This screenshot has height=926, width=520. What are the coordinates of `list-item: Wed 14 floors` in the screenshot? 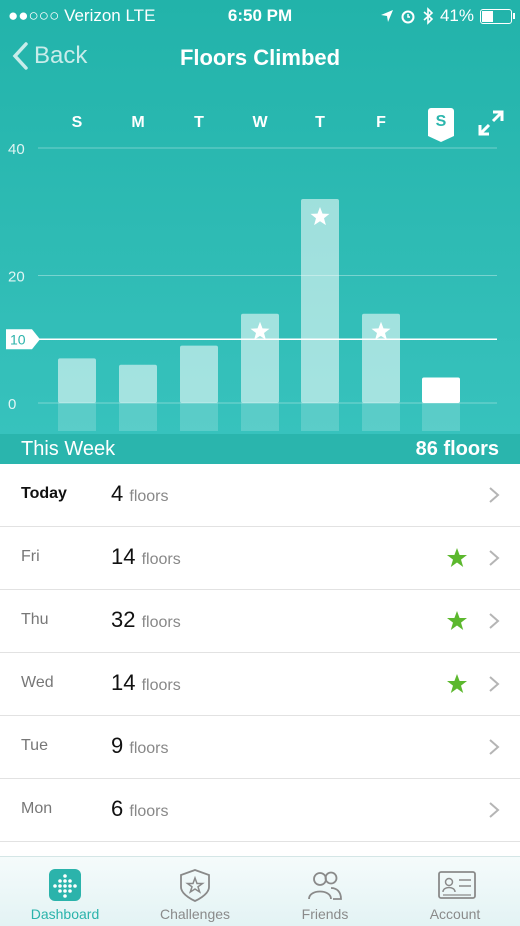 It's located at (260, 684).